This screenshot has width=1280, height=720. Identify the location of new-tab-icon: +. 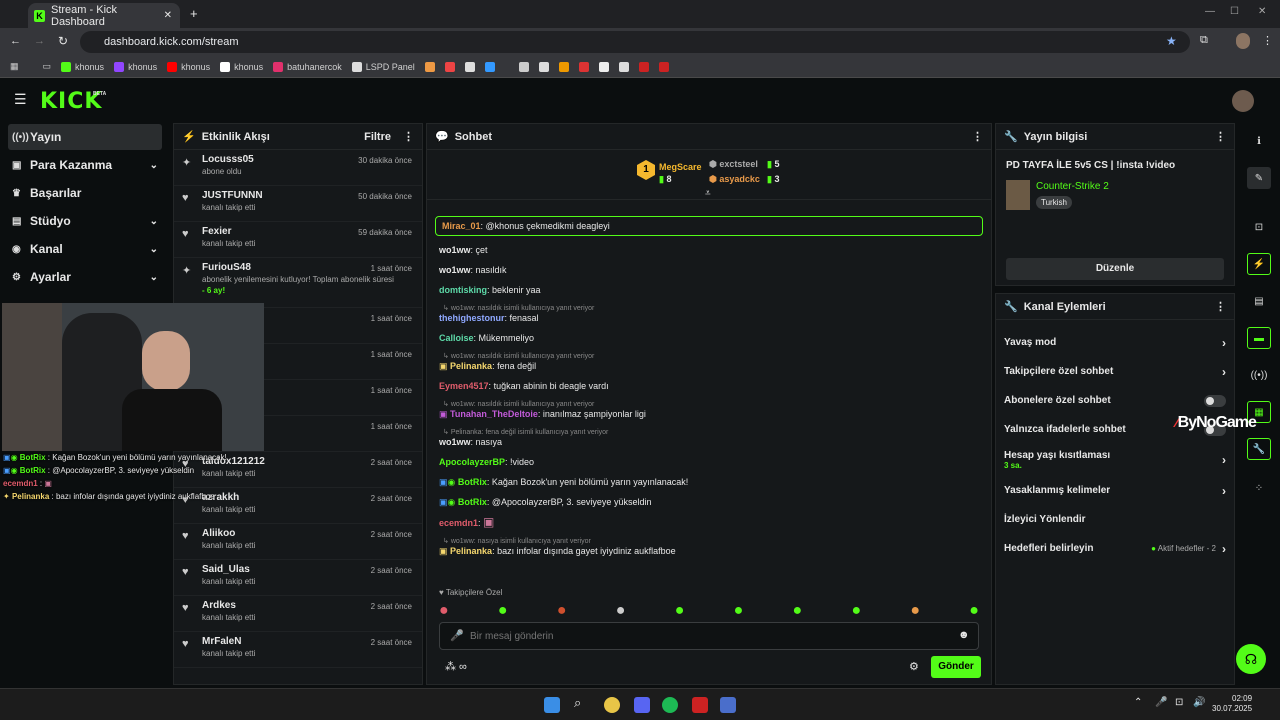
(194, 13).